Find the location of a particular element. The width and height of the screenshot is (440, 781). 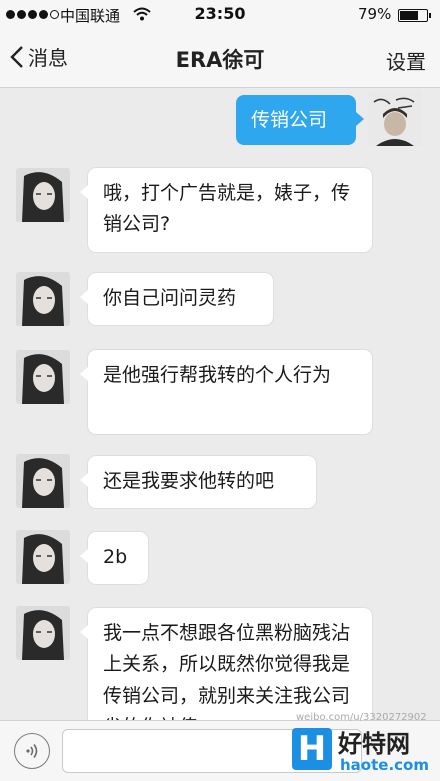

watermark-logo: H is located at coordinates (312, 749).